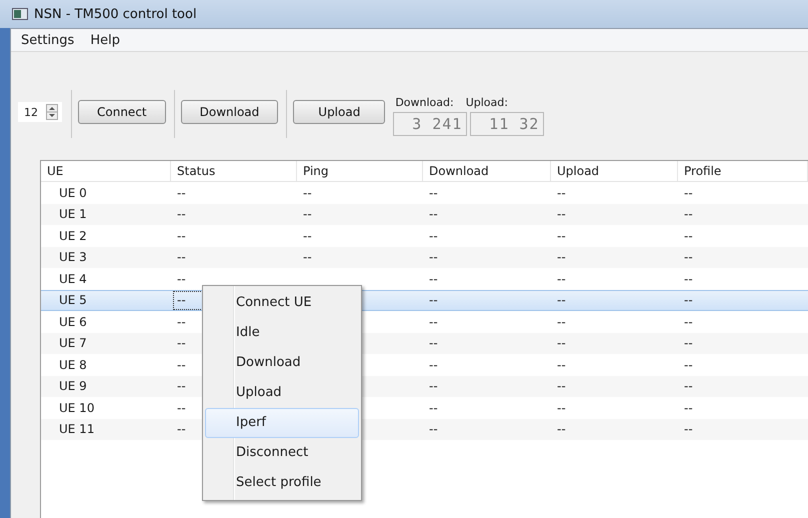 The image size is (808, 518). I want to click on toolbar-button: Upload, so click(339, 112).